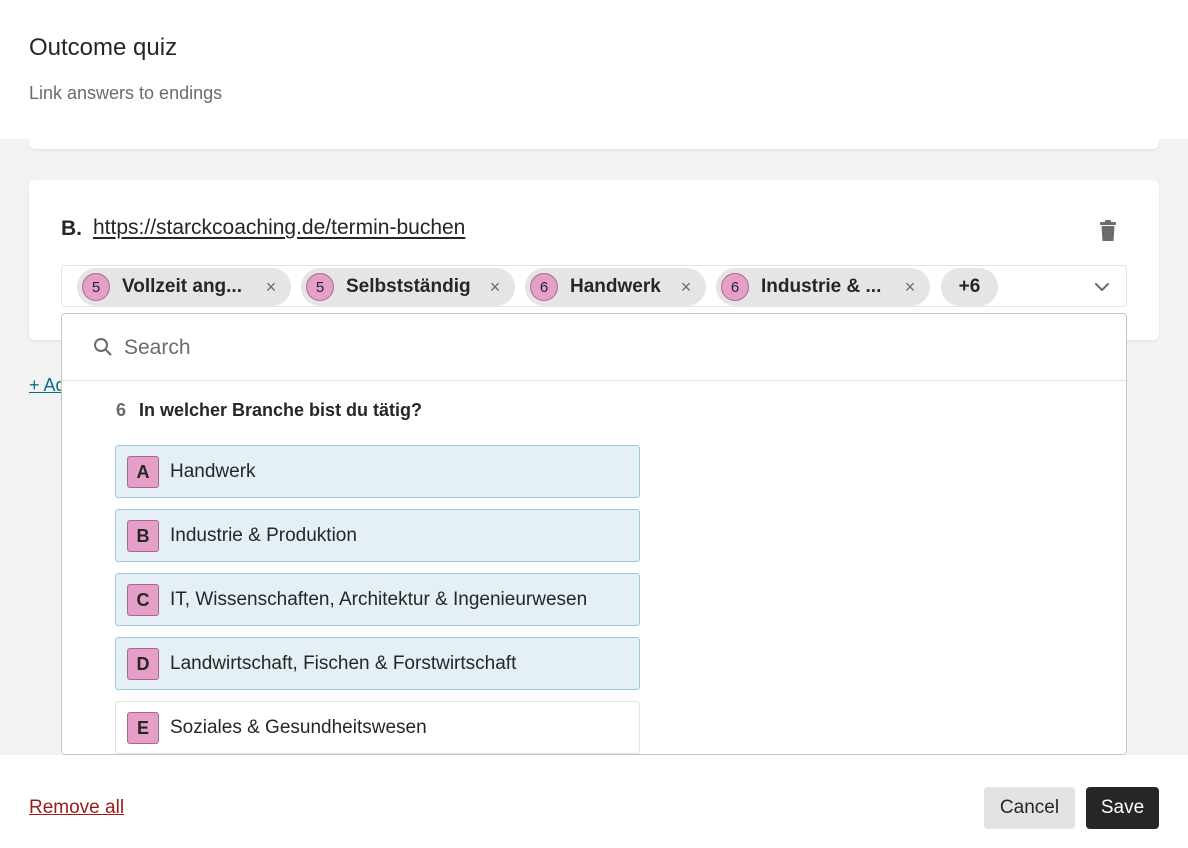  What do you see at coordinates (594, 801) in the screenshot?
I see `modal-footer: Remove all Cancel Save` at bounding box center [594, 801].